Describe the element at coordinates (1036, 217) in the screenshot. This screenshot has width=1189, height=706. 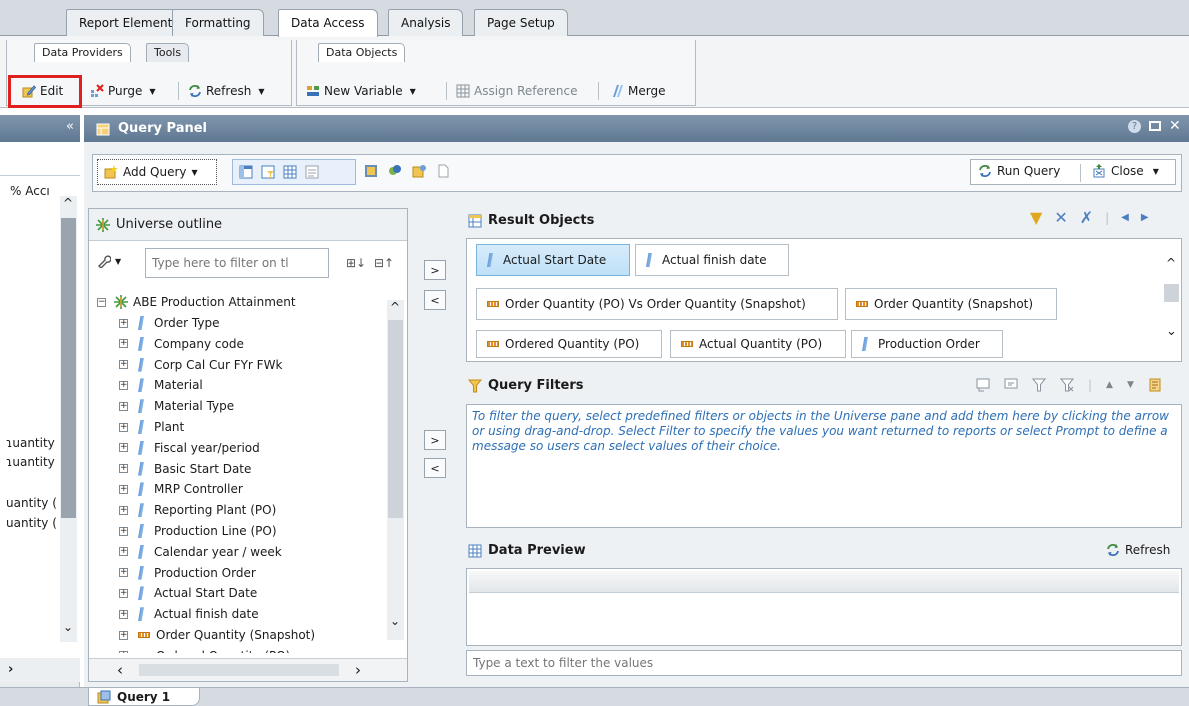
I see `add-filter-icon: ▼` at that location.